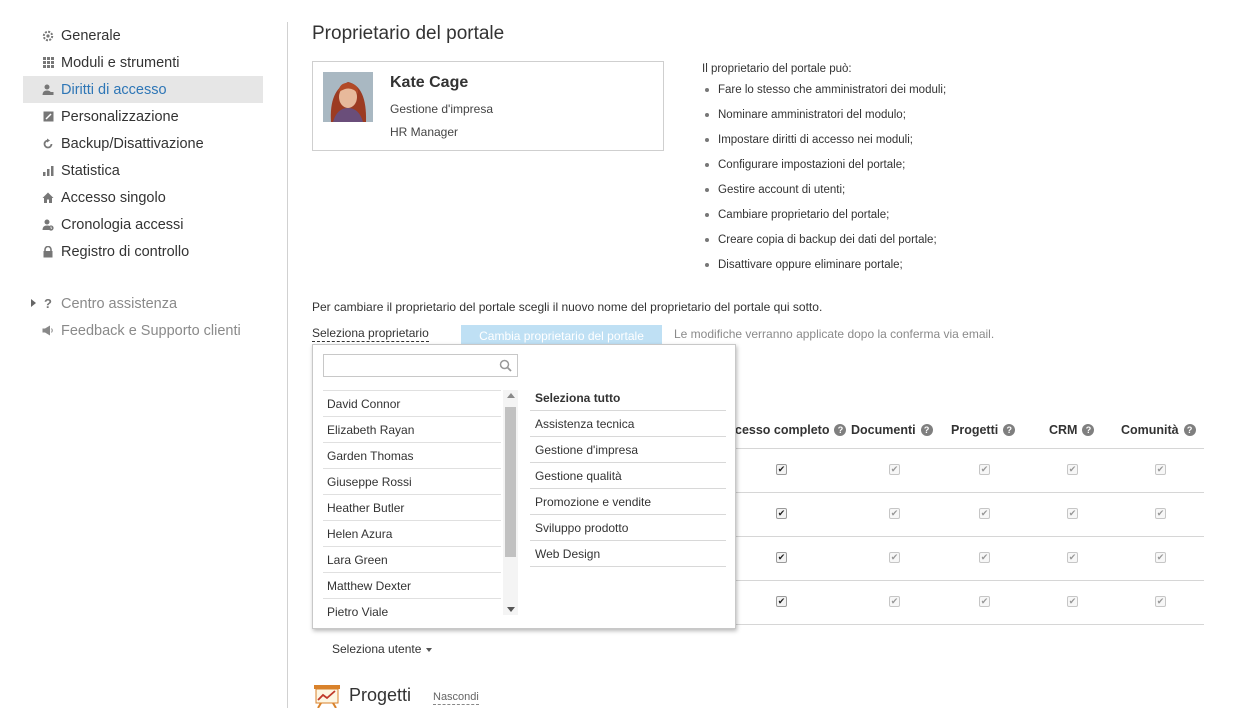 This screenshot has width=1240, height=713. I want to click on column-header-label: CRM, so click(1063, 430).